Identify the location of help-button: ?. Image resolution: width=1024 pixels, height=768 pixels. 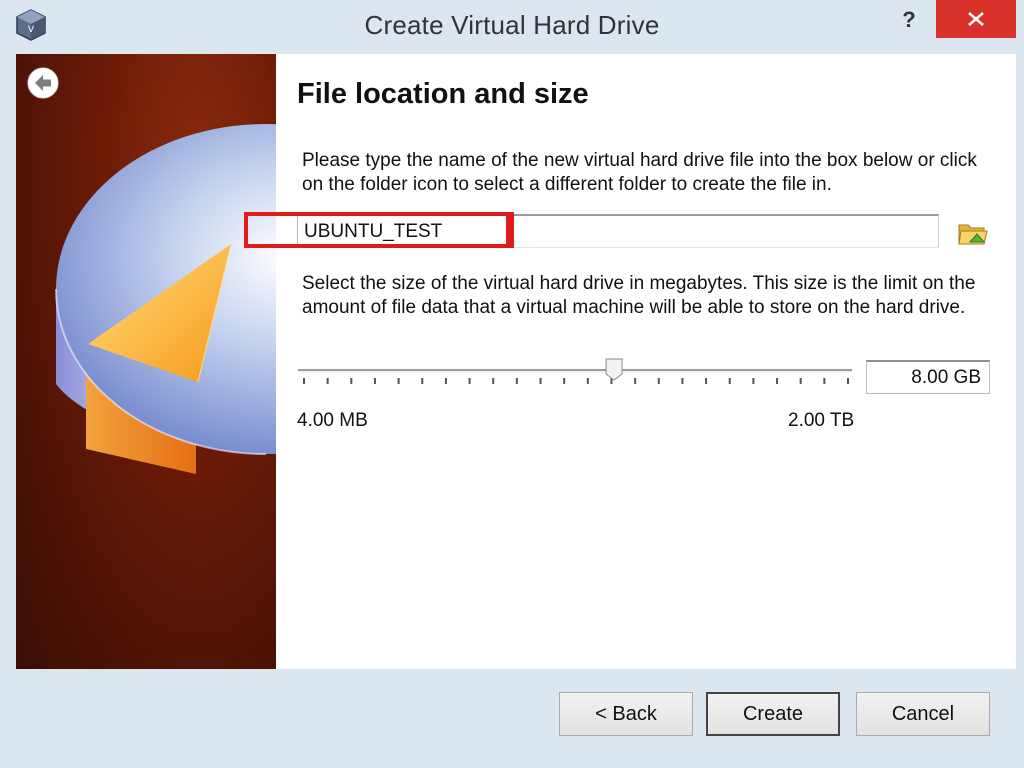
(909, 21).